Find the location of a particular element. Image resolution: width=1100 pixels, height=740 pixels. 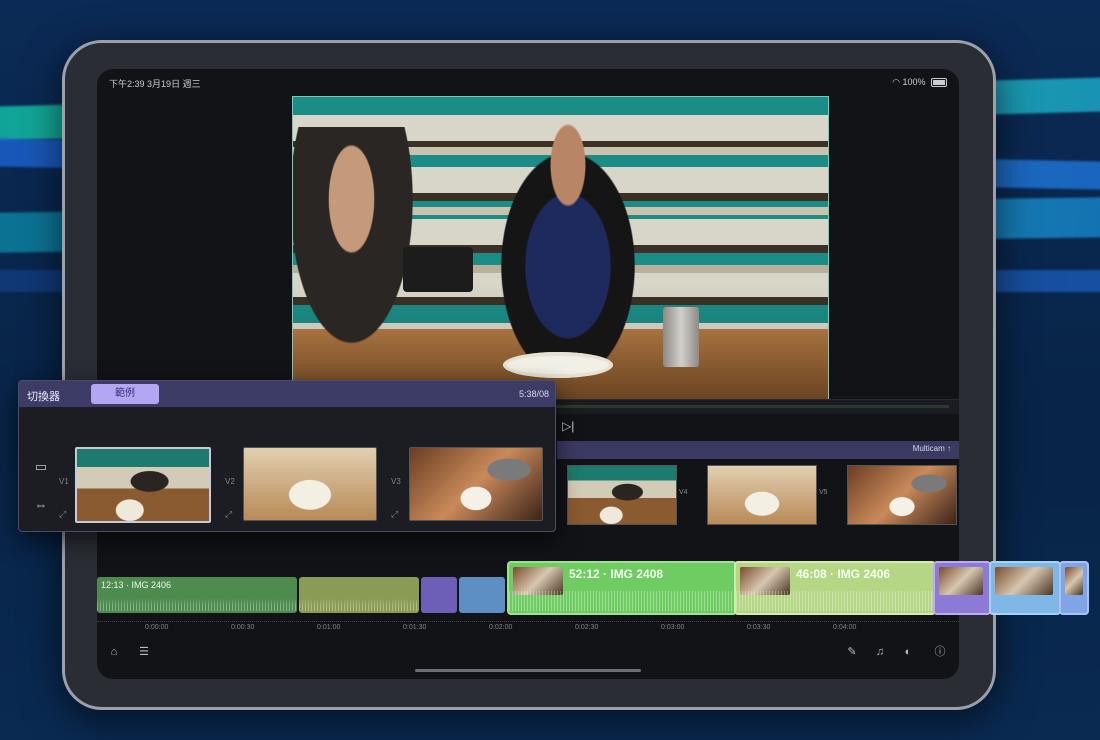

angle-strip: V4 V5 is located at coordinates (758, 500).